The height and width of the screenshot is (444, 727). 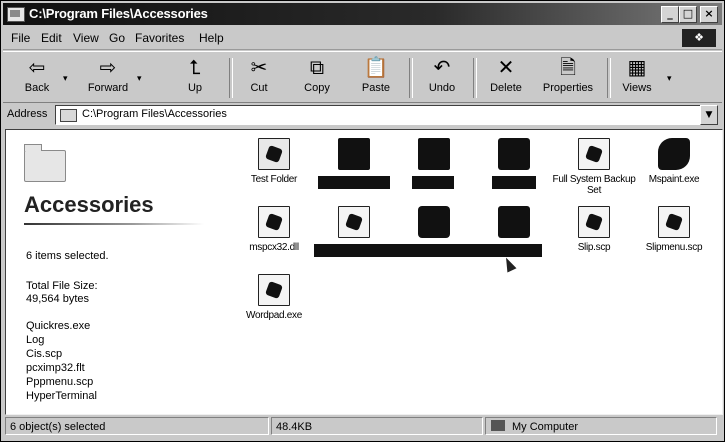 What do you see at coordinates (86, 38) in the screenshot?
I see `menu-view: View` at bounding box center [86, 38].